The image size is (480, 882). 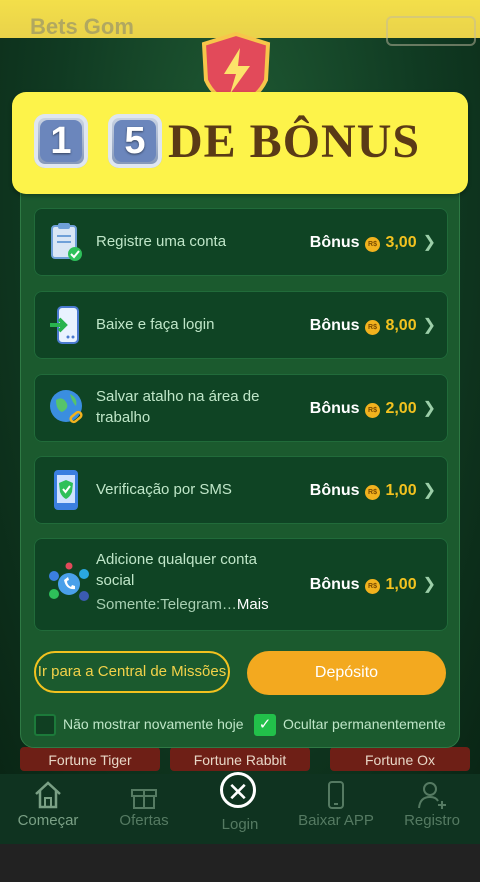 I want to click on task-label: Salvar atalho na área de trabalho, so click(x=178, y=407).